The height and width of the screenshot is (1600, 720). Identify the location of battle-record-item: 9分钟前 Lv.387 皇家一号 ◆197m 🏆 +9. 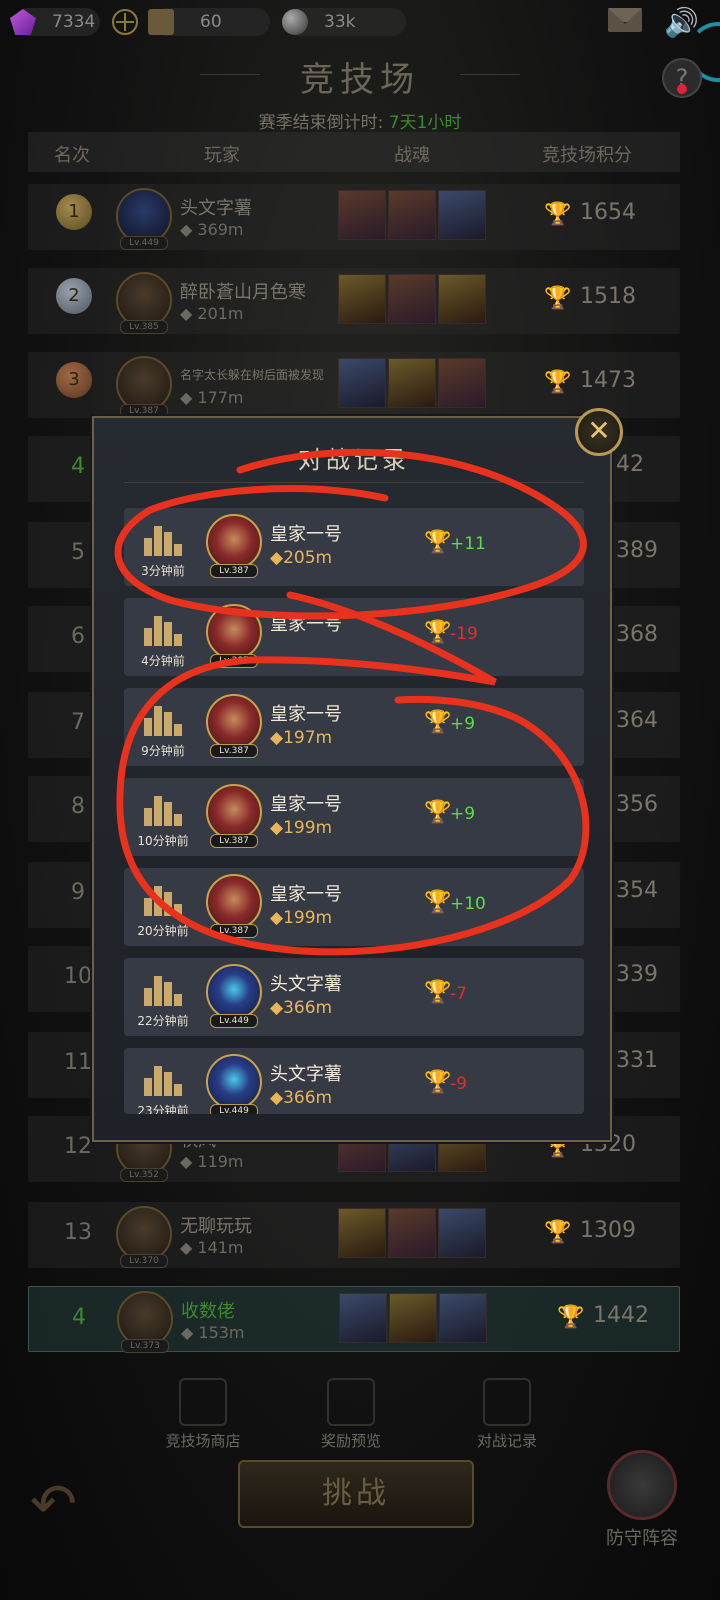
(354, 727).